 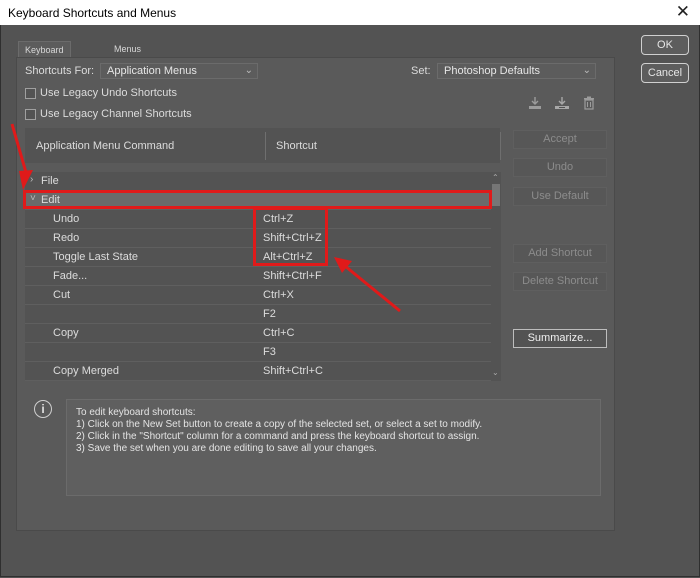 I want to click on chevron-right-icon: ›, so click(x=31, y=179).